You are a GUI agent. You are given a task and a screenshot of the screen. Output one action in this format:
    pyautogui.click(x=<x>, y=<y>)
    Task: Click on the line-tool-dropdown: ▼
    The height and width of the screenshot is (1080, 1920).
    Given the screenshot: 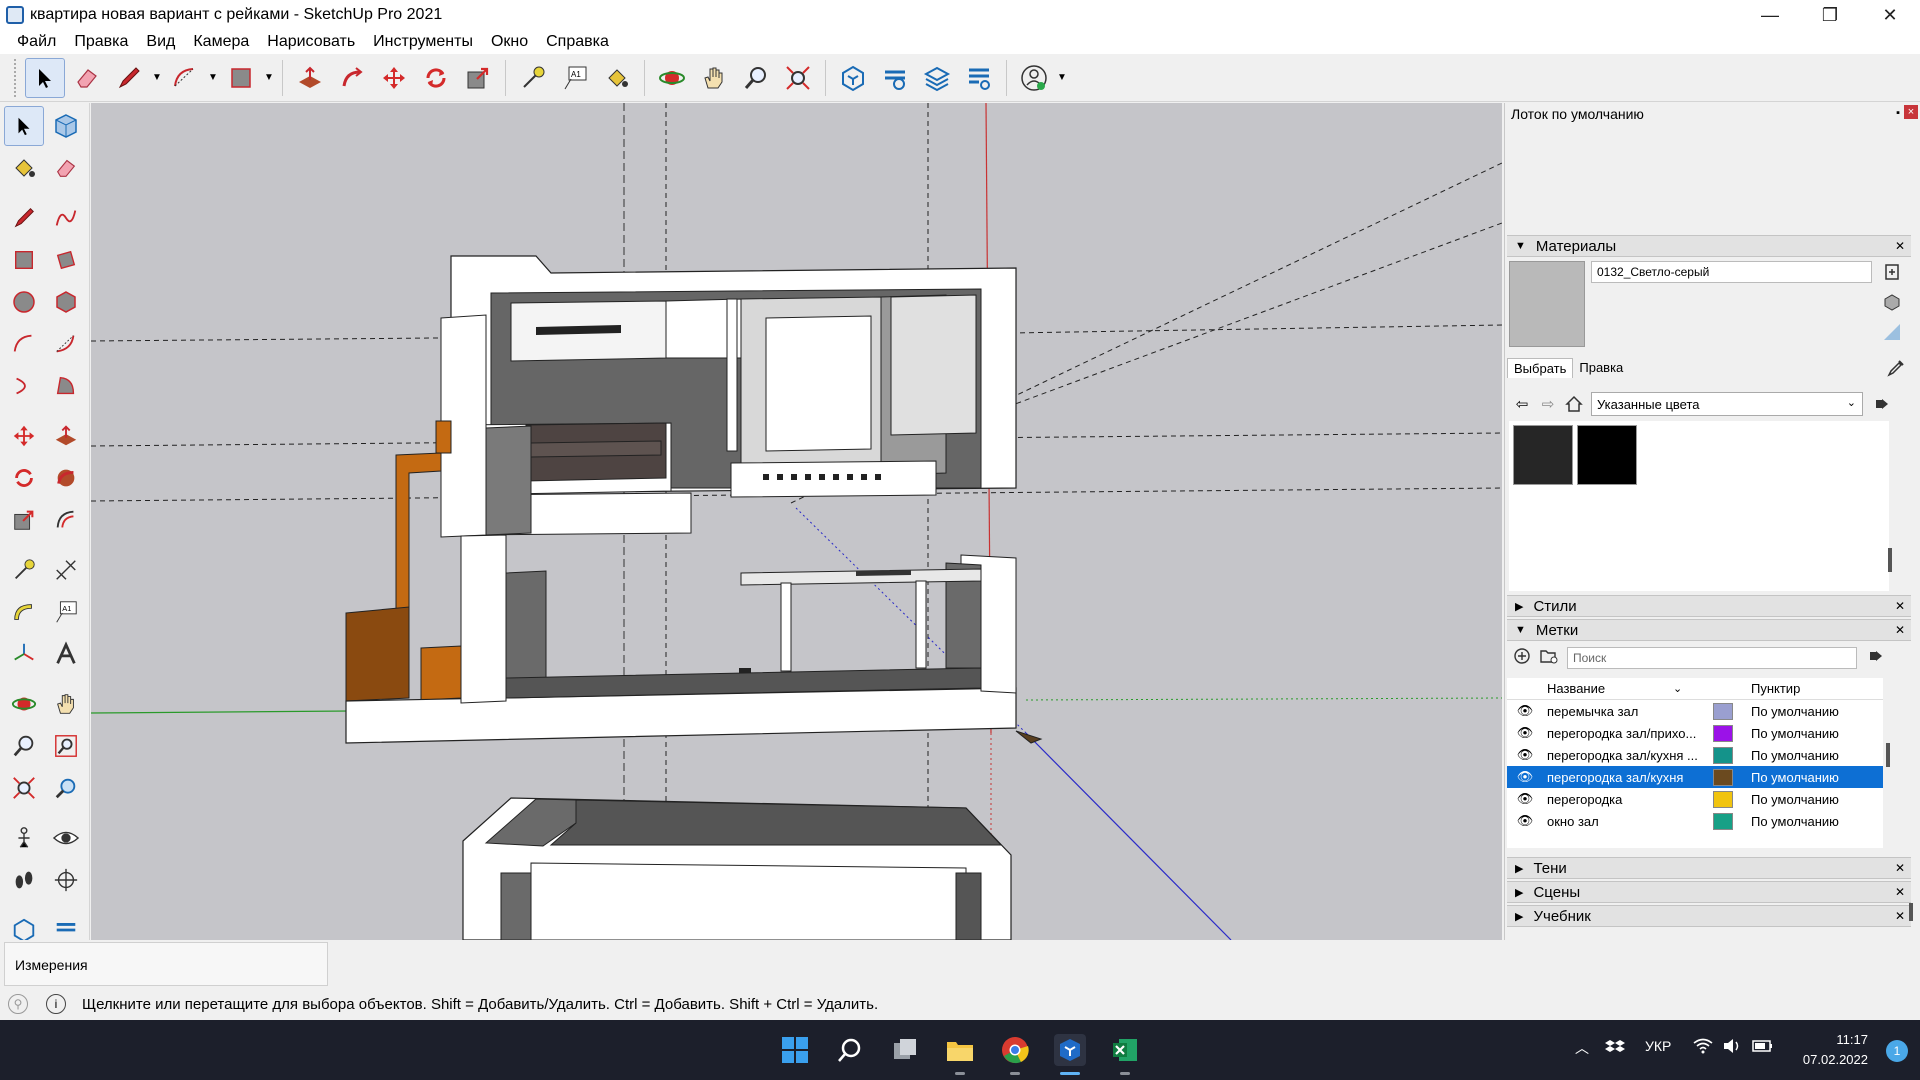 What is the action you would take?
    pyautogui.click(x=157, y=78)
    